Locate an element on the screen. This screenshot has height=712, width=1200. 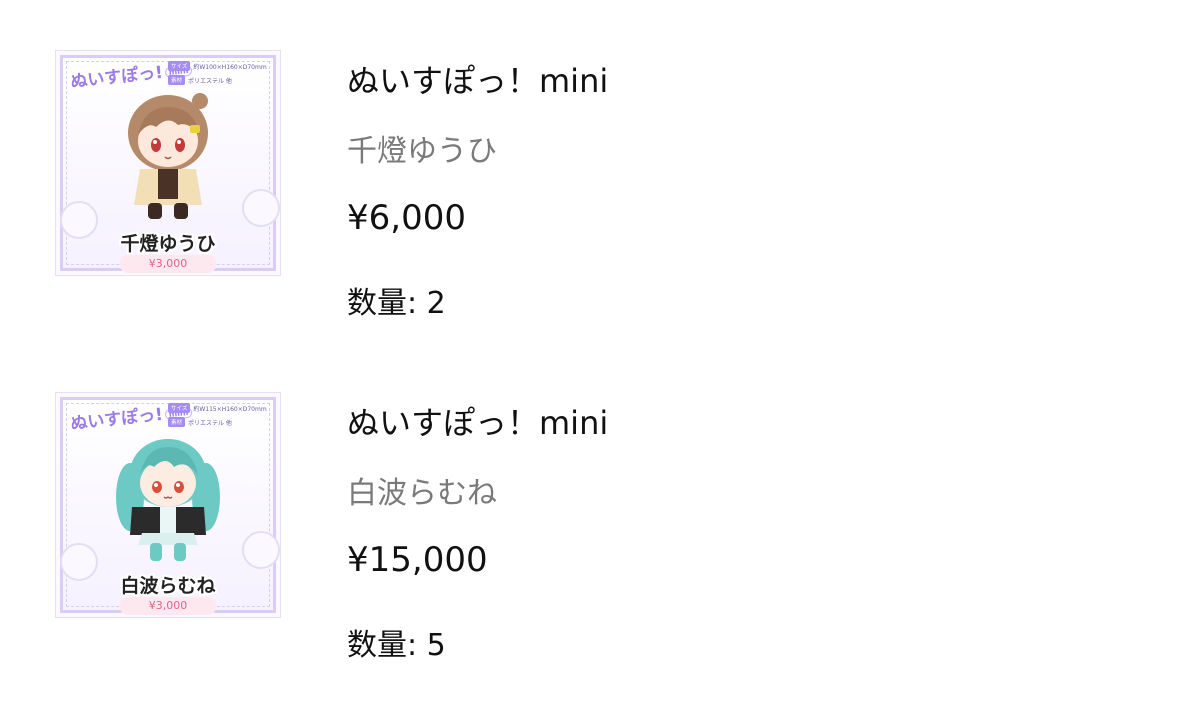
quantity-value: 5 is located at coordinates (436, 645).